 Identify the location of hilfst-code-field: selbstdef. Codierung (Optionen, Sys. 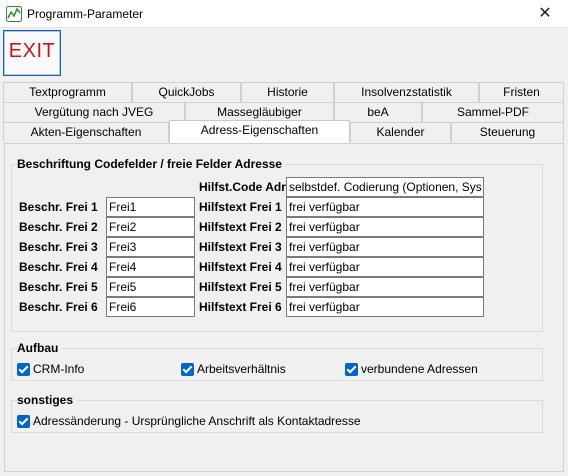
(385, 187).